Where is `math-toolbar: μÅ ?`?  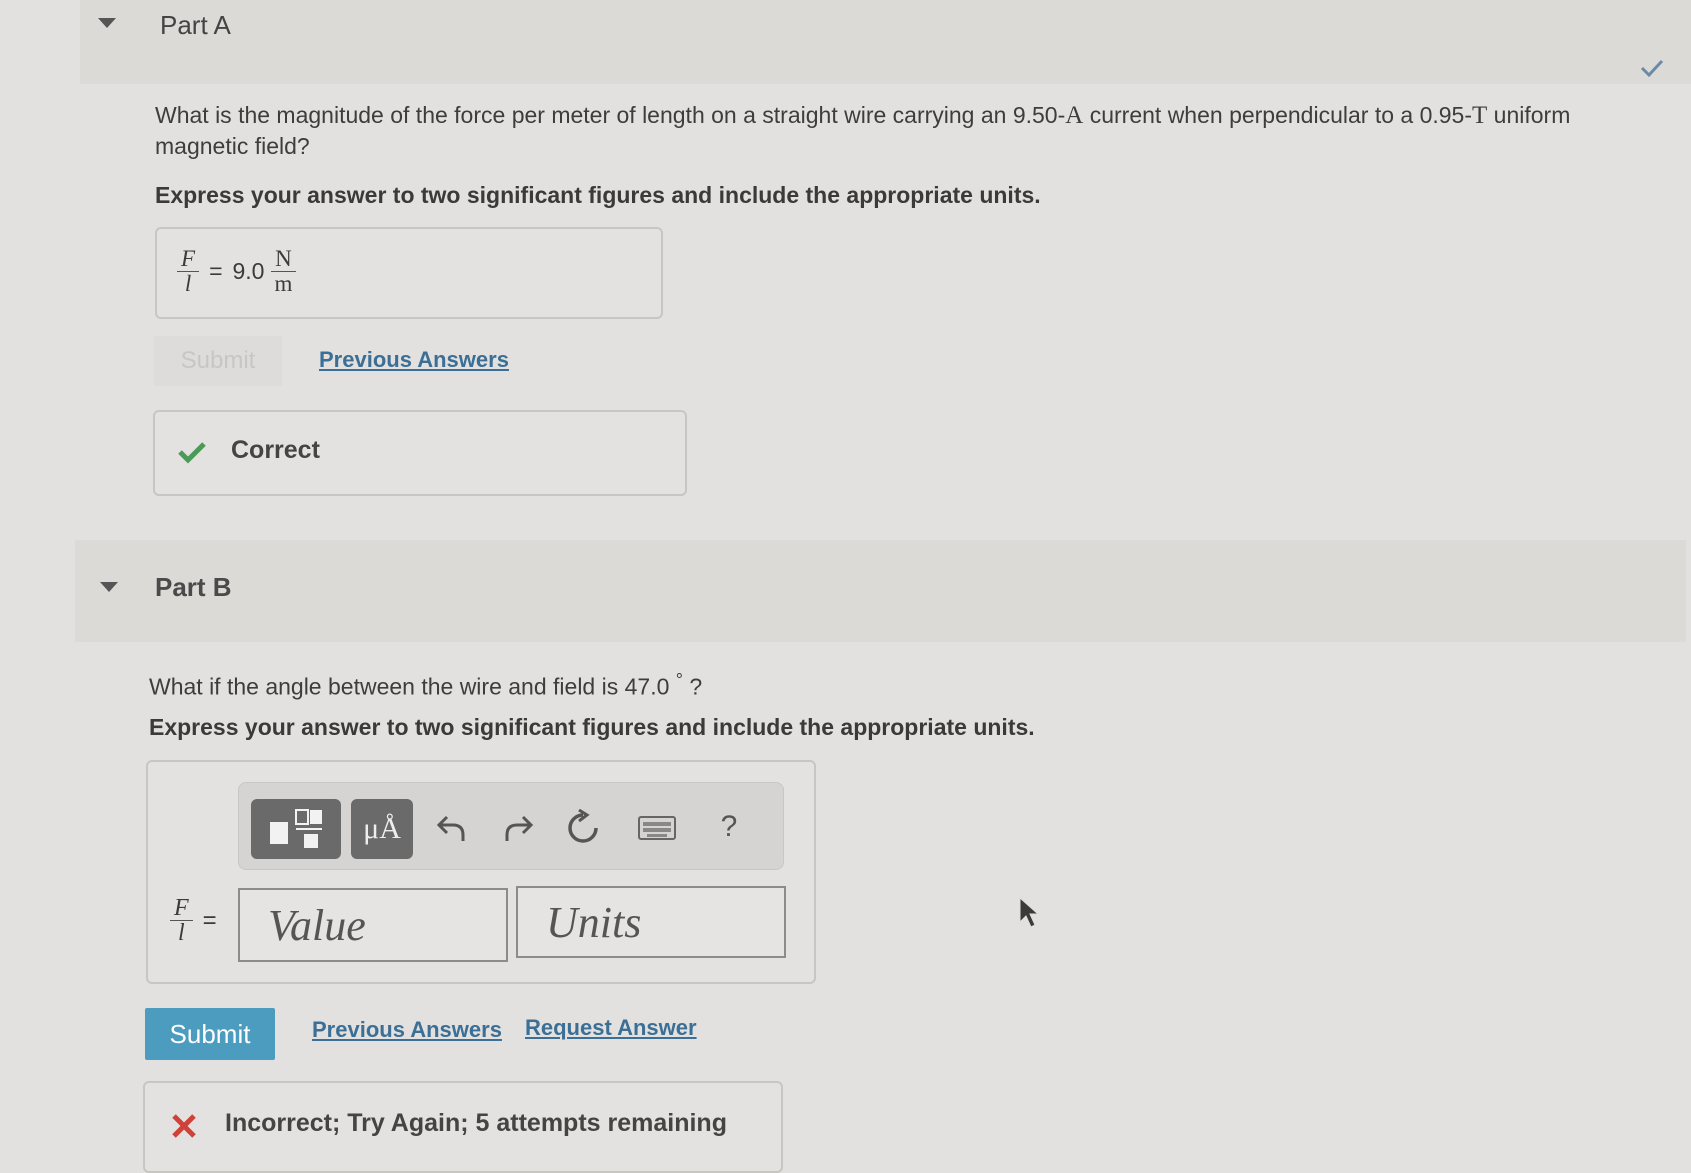
math-toolbar: μÅ ? is located at coordinates (511, 826).